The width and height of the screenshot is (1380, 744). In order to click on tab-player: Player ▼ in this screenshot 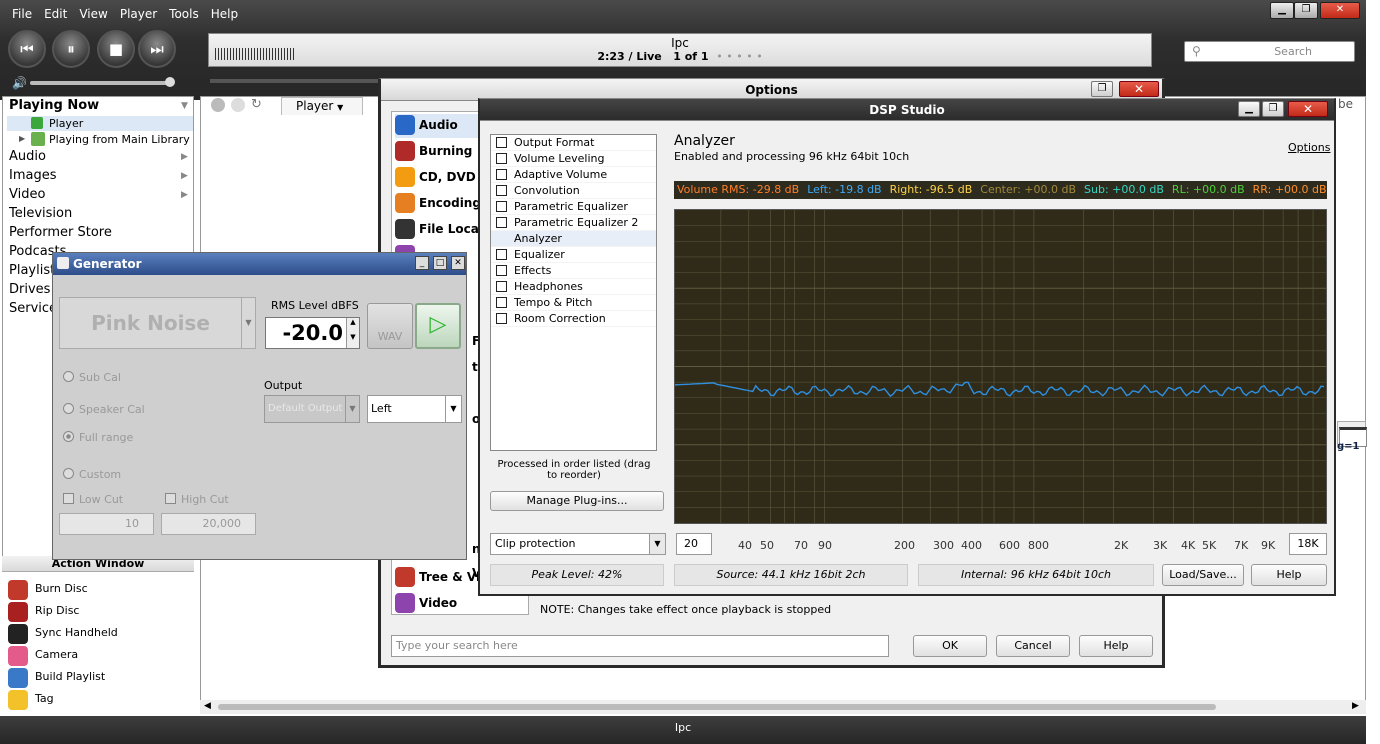, I will do `click(322, 106)`.